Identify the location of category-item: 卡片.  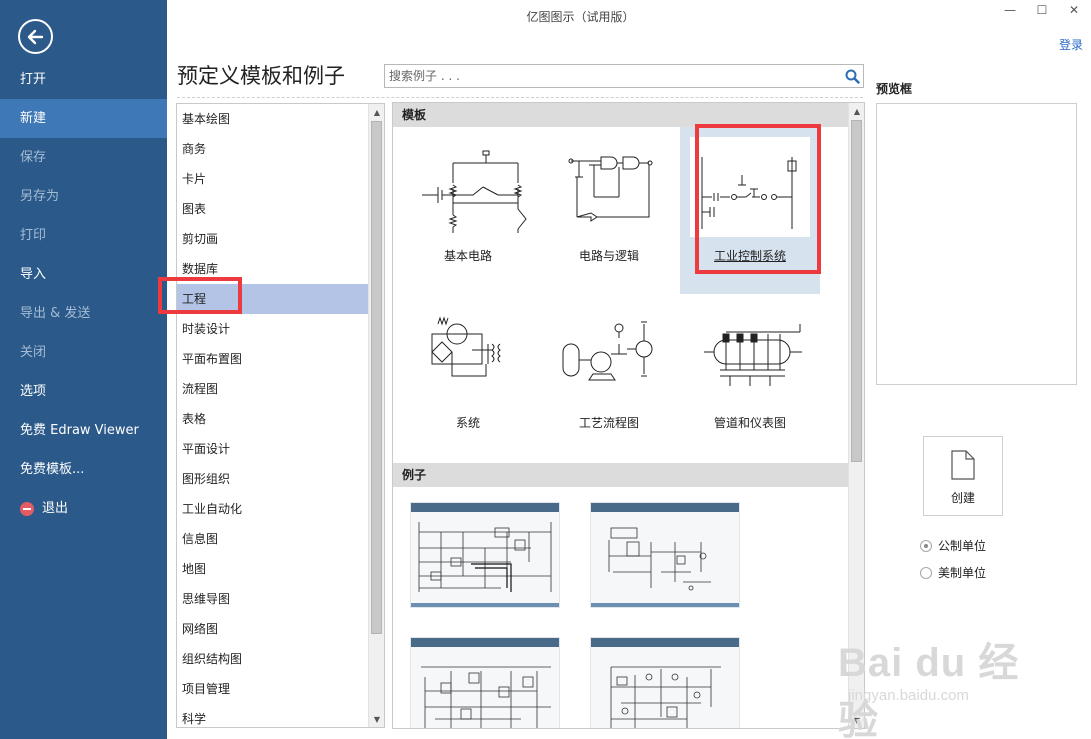
(272, 179).